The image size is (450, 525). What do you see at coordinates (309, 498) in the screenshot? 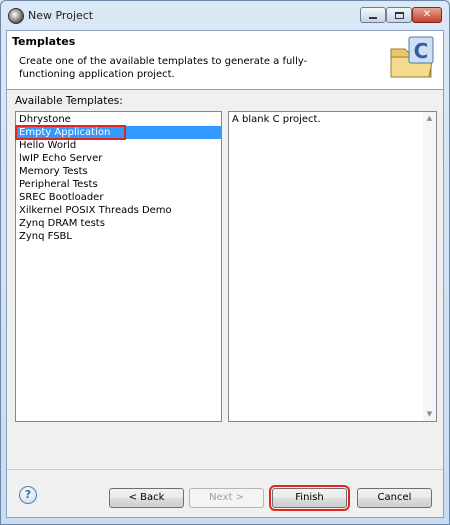
I see `finish-button: Finish` at bounding box center [309, 498].